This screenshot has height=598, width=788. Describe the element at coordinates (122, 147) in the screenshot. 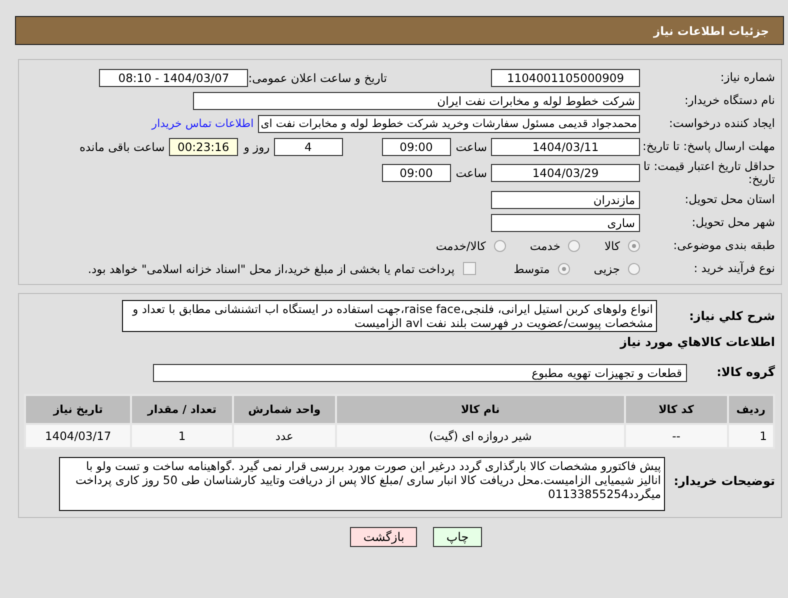

I see `field-label: ساعت باقی مانده` at that location.